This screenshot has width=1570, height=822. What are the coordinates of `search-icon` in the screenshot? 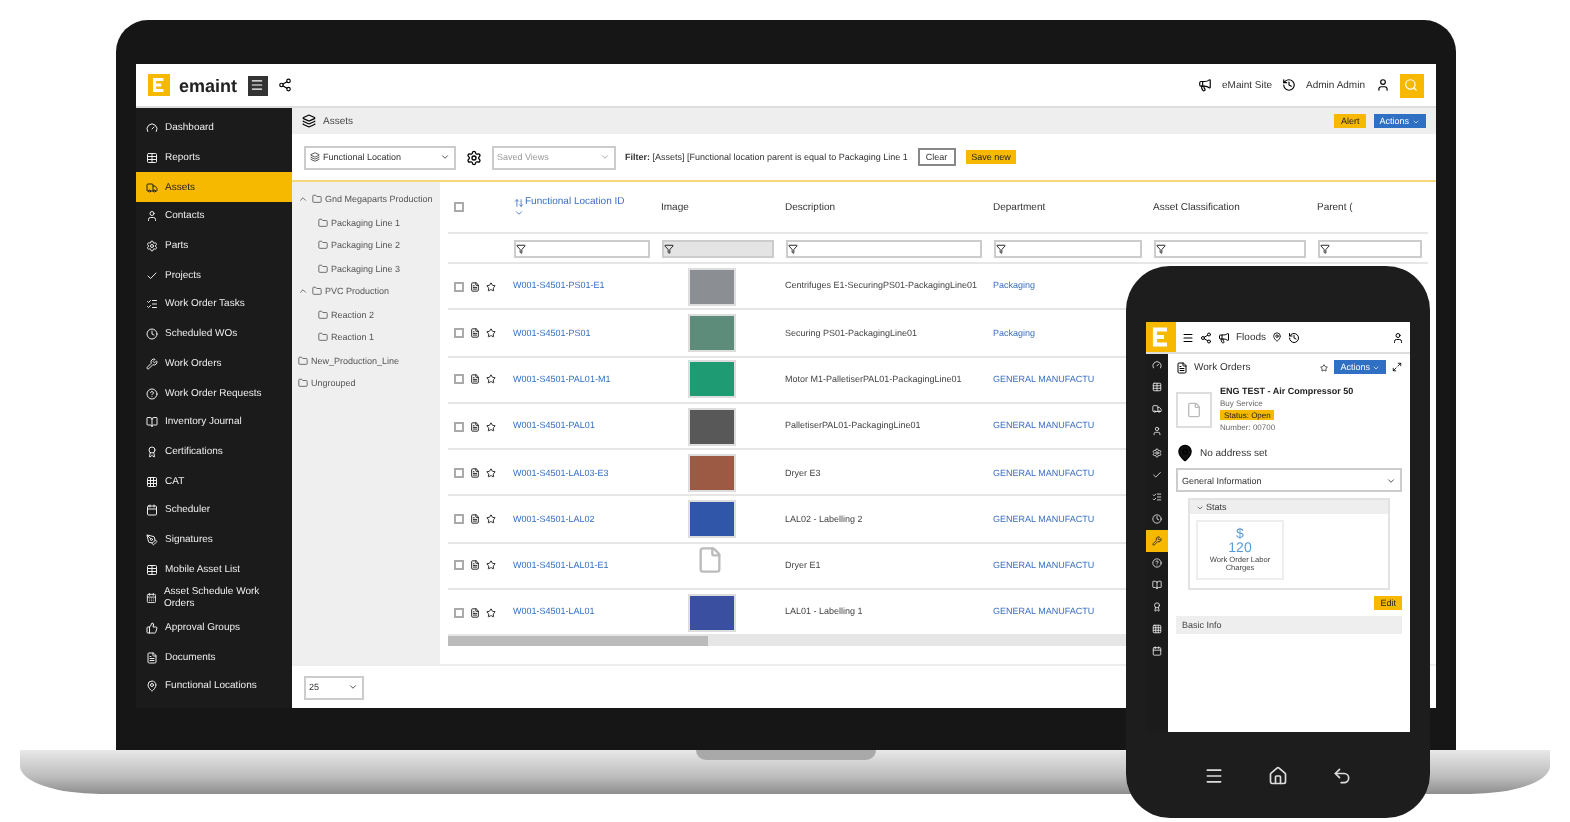 It's located at (1411, 85).